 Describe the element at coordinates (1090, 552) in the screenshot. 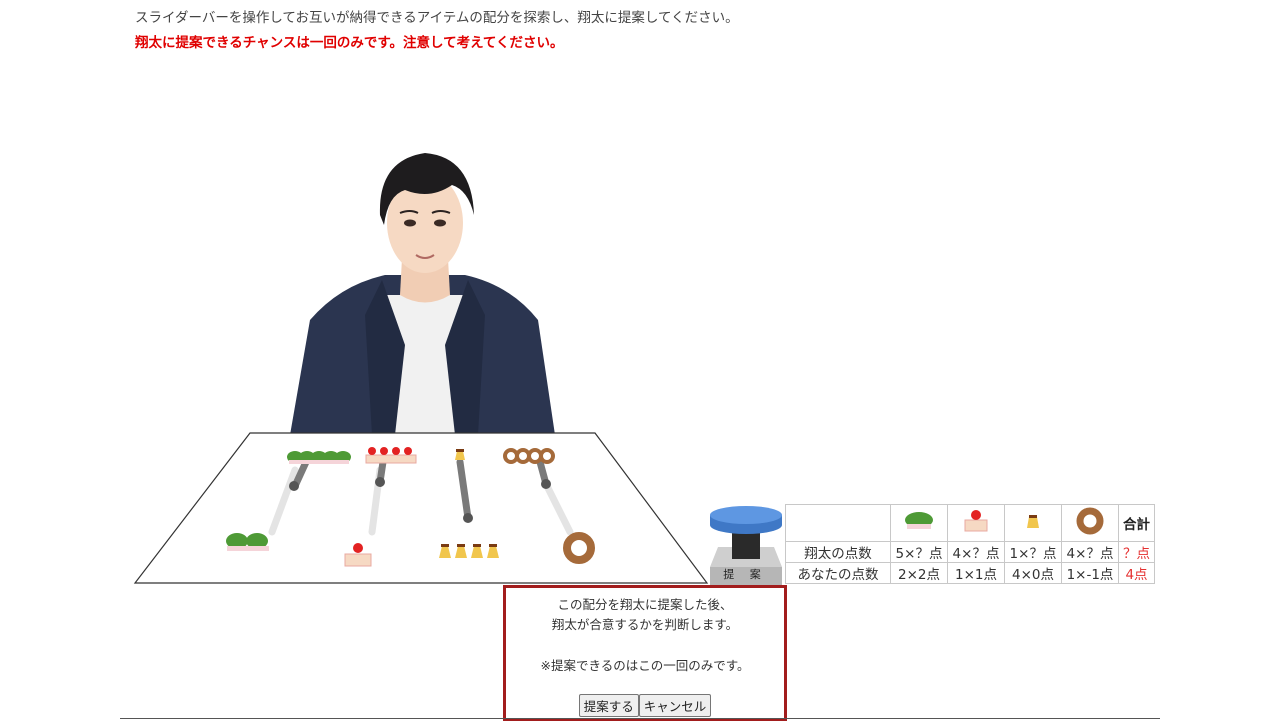

I see `partner-score-donut: 4×？点` at that location.